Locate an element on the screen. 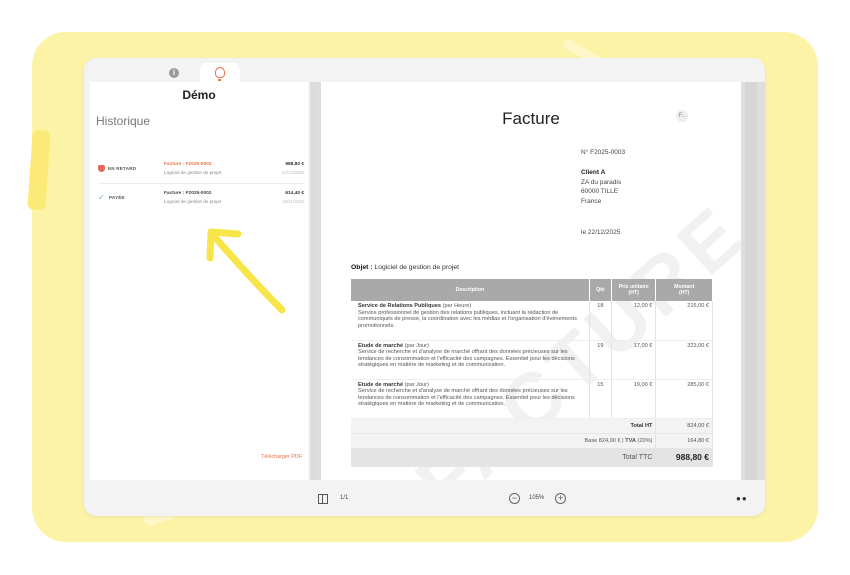  tab-suggestions is located at coordinates (220, 72).